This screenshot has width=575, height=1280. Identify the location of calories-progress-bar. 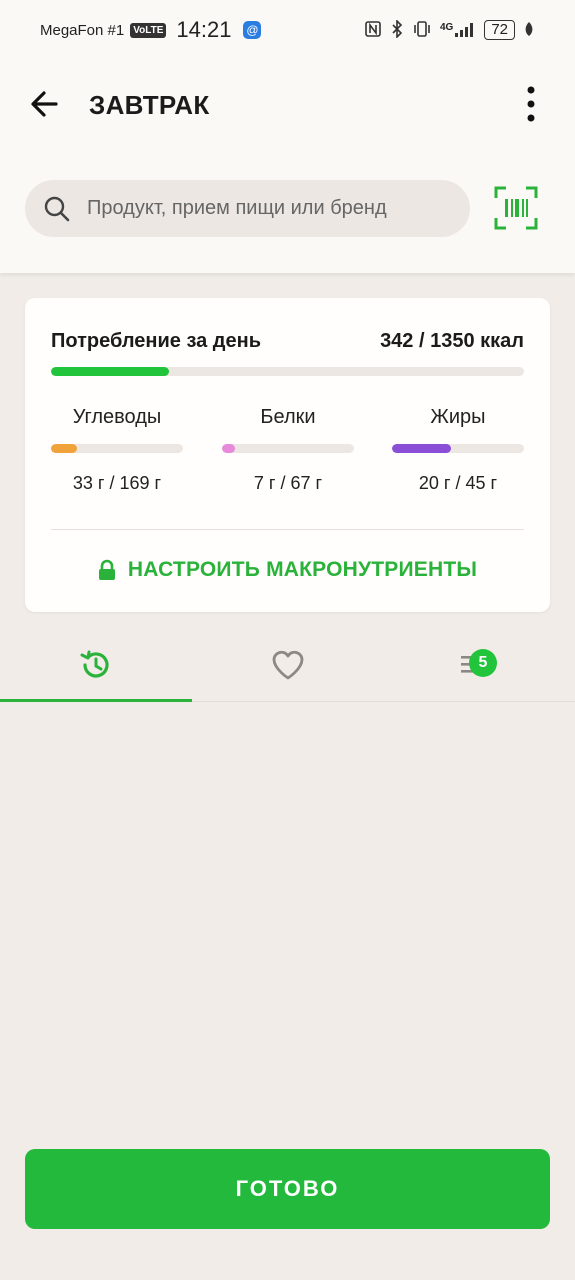
(287, 371).